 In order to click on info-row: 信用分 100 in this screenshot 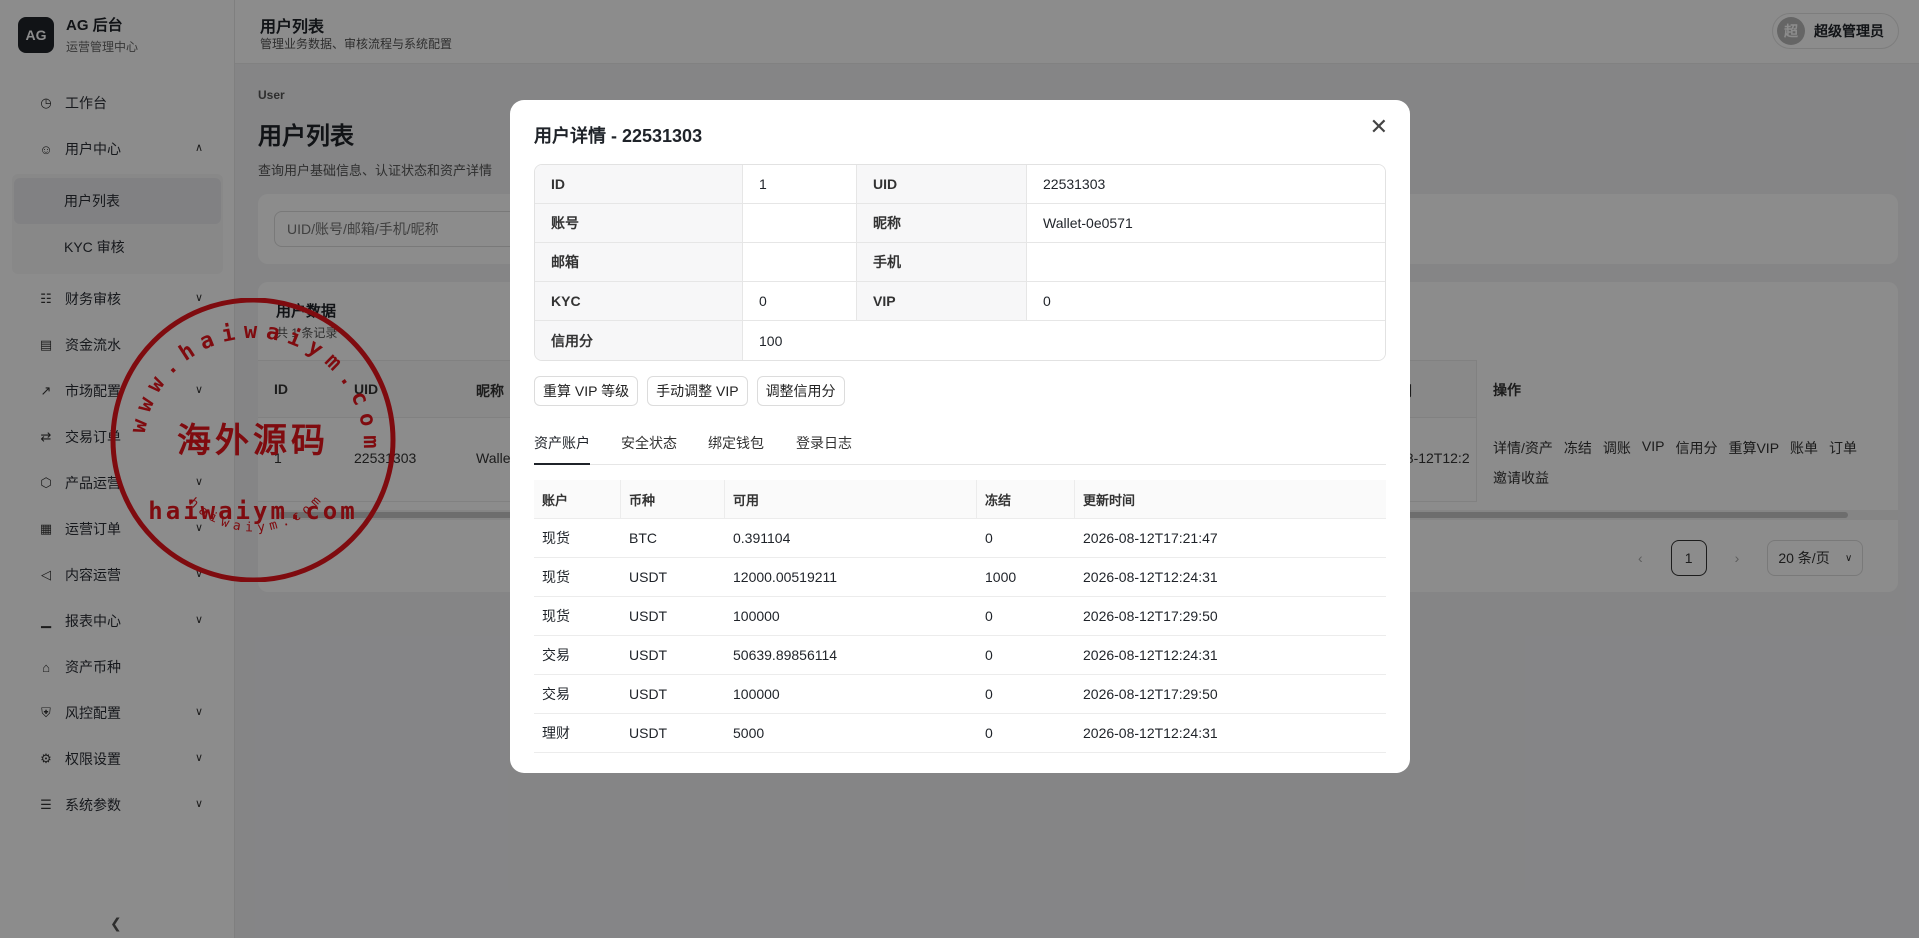, I will do `click(960, 340)`.